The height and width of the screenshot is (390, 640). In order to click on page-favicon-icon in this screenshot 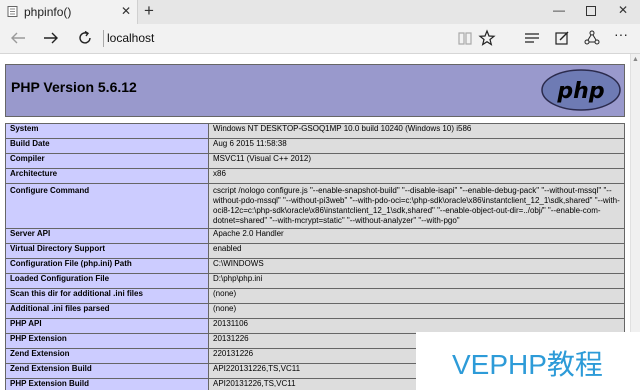, I will do `click(12, 11)`.